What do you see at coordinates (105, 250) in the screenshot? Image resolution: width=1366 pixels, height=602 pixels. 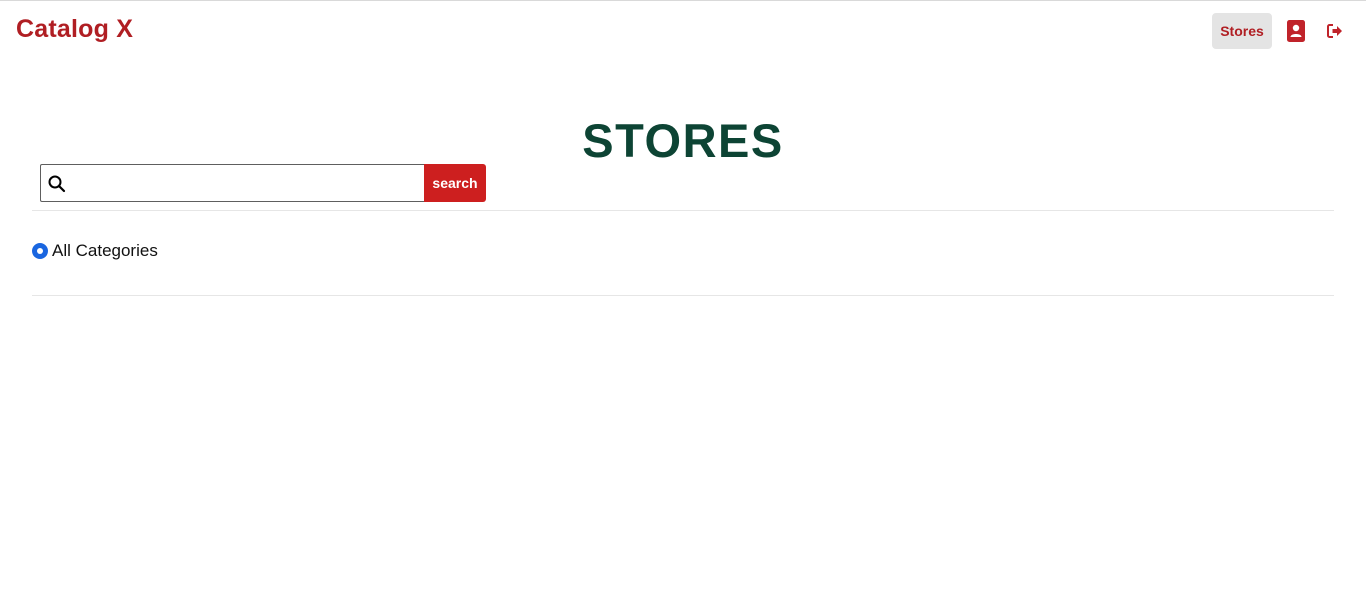 I see `category-label: All Categories` at bounding box center [105, 250].